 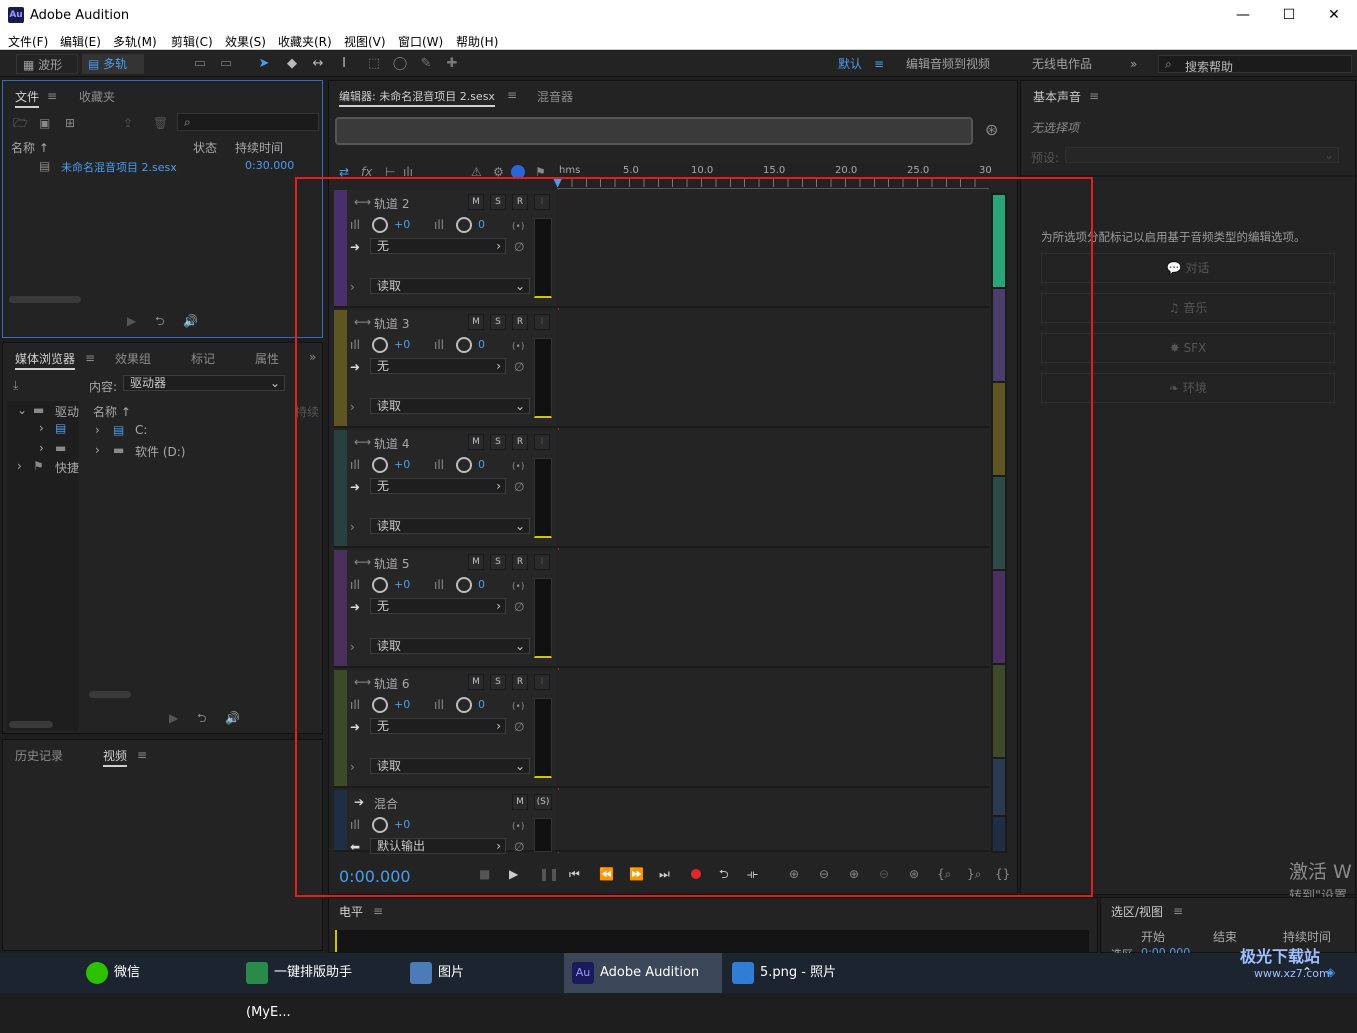 What do you see at coordinates (366, 172) in the screenshot?
I see `fx-toggle-icon: fx` at bounding box center [366, 172].